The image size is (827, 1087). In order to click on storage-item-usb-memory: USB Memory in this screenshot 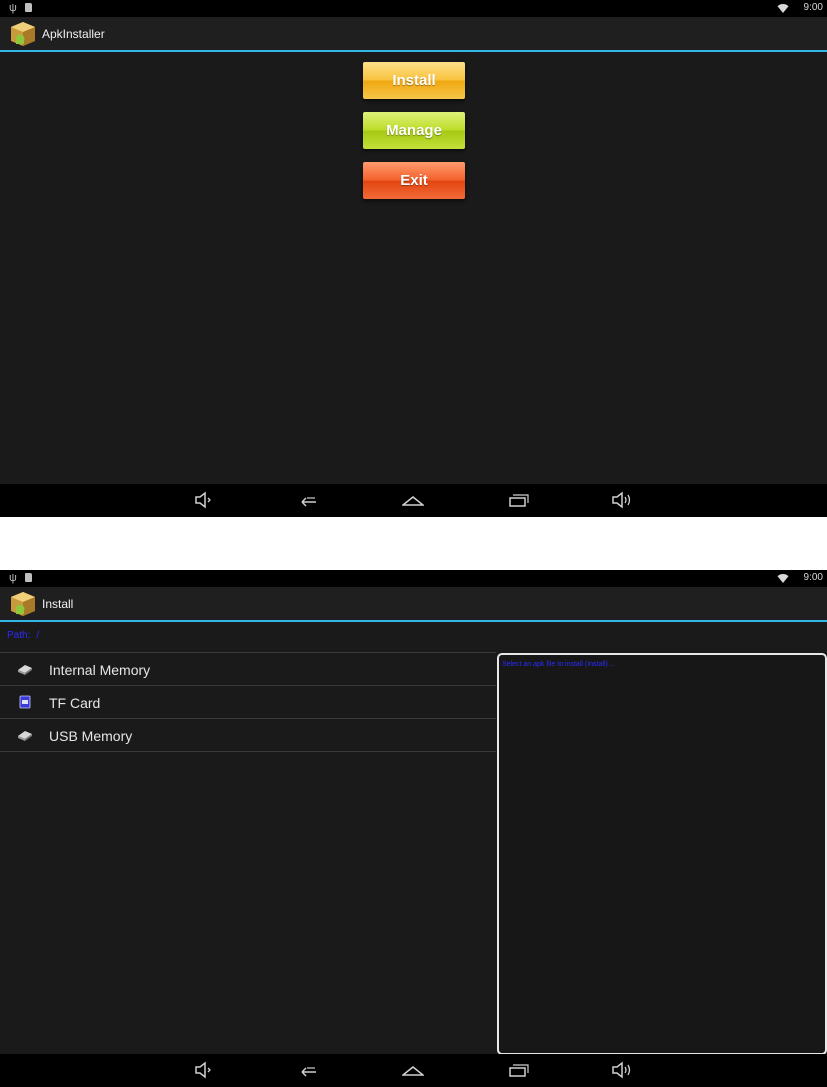, I will do `click(248, 735)`.